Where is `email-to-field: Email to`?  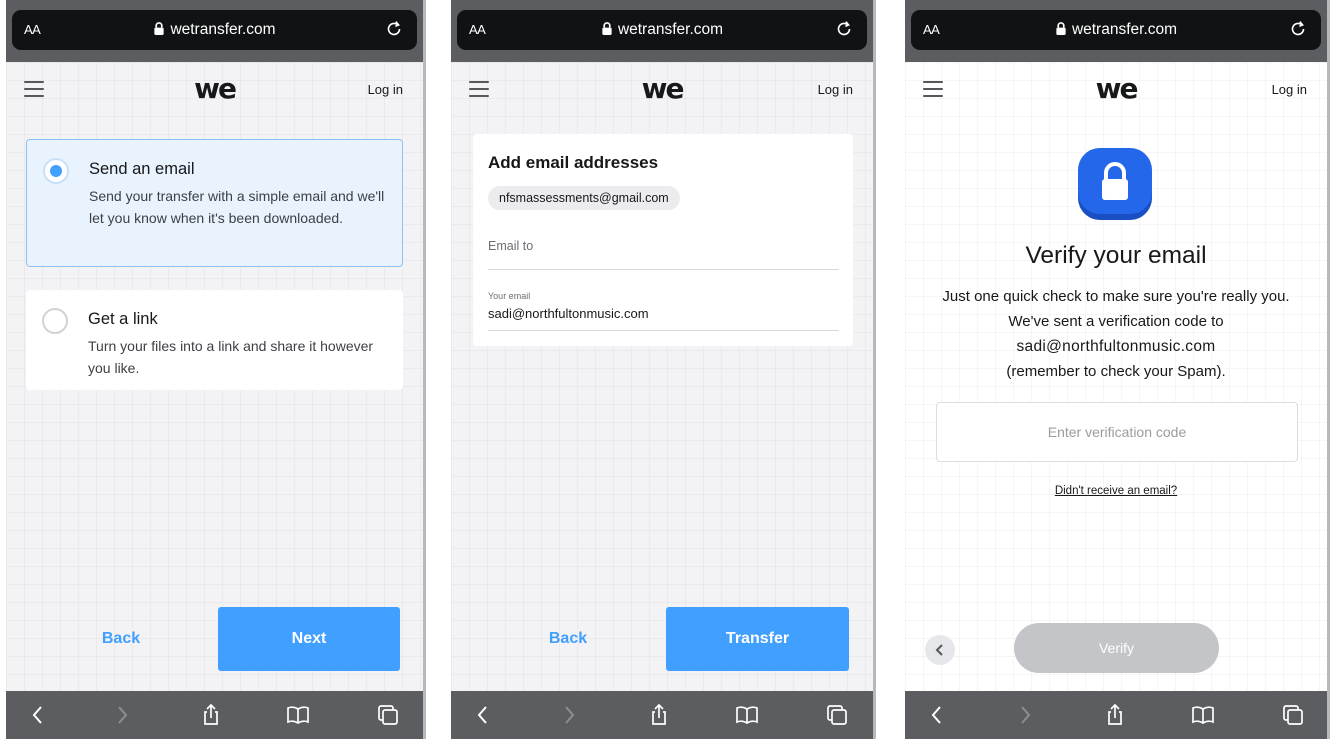
email-to-field: Email to is located at coordinates (663, 249).